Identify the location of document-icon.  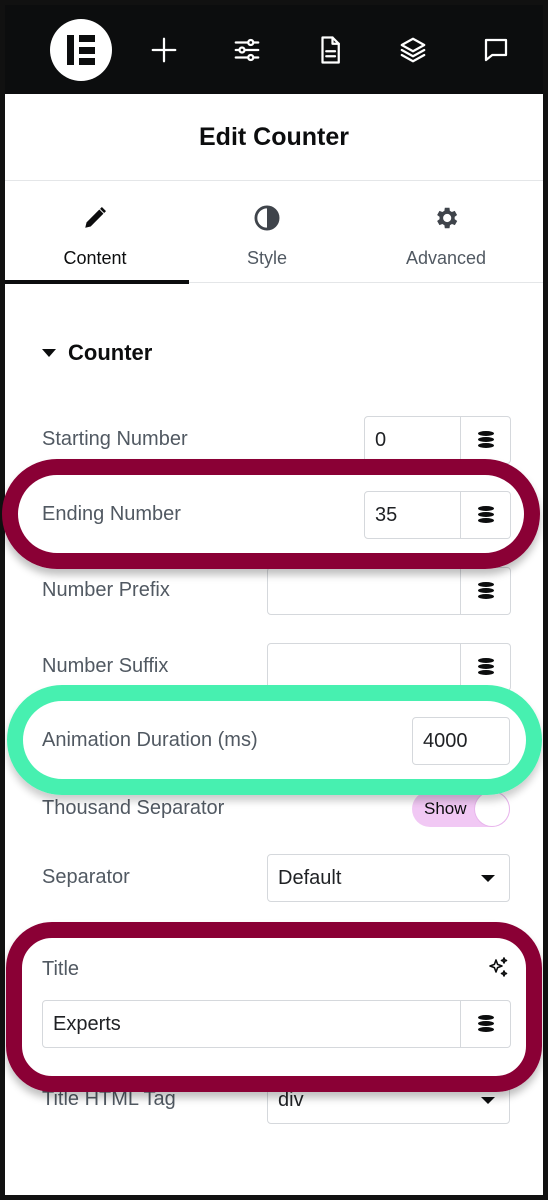
(330, 50).